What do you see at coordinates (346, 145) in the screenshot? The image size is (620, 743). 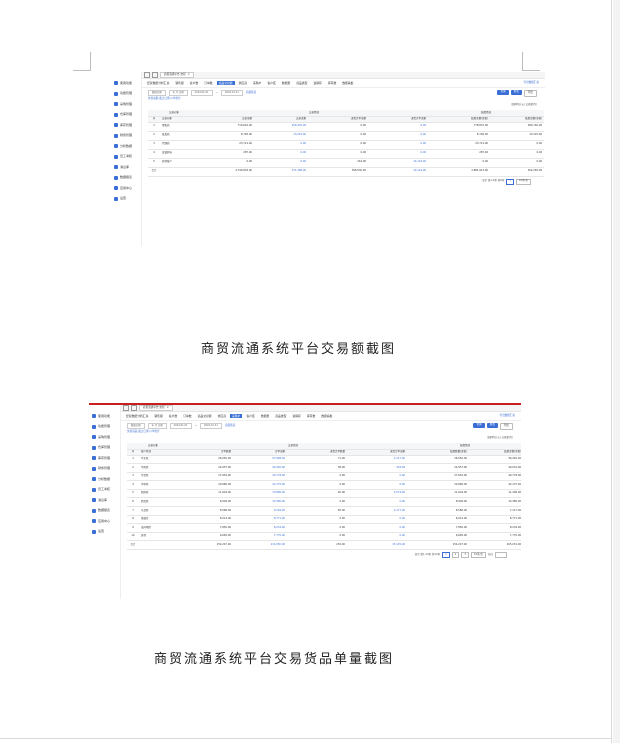 I see `table-row: 3 代理商 23,721.00 0.00 0.00 0.00 23,721.00 0.00` at bounding box center [346, 145].